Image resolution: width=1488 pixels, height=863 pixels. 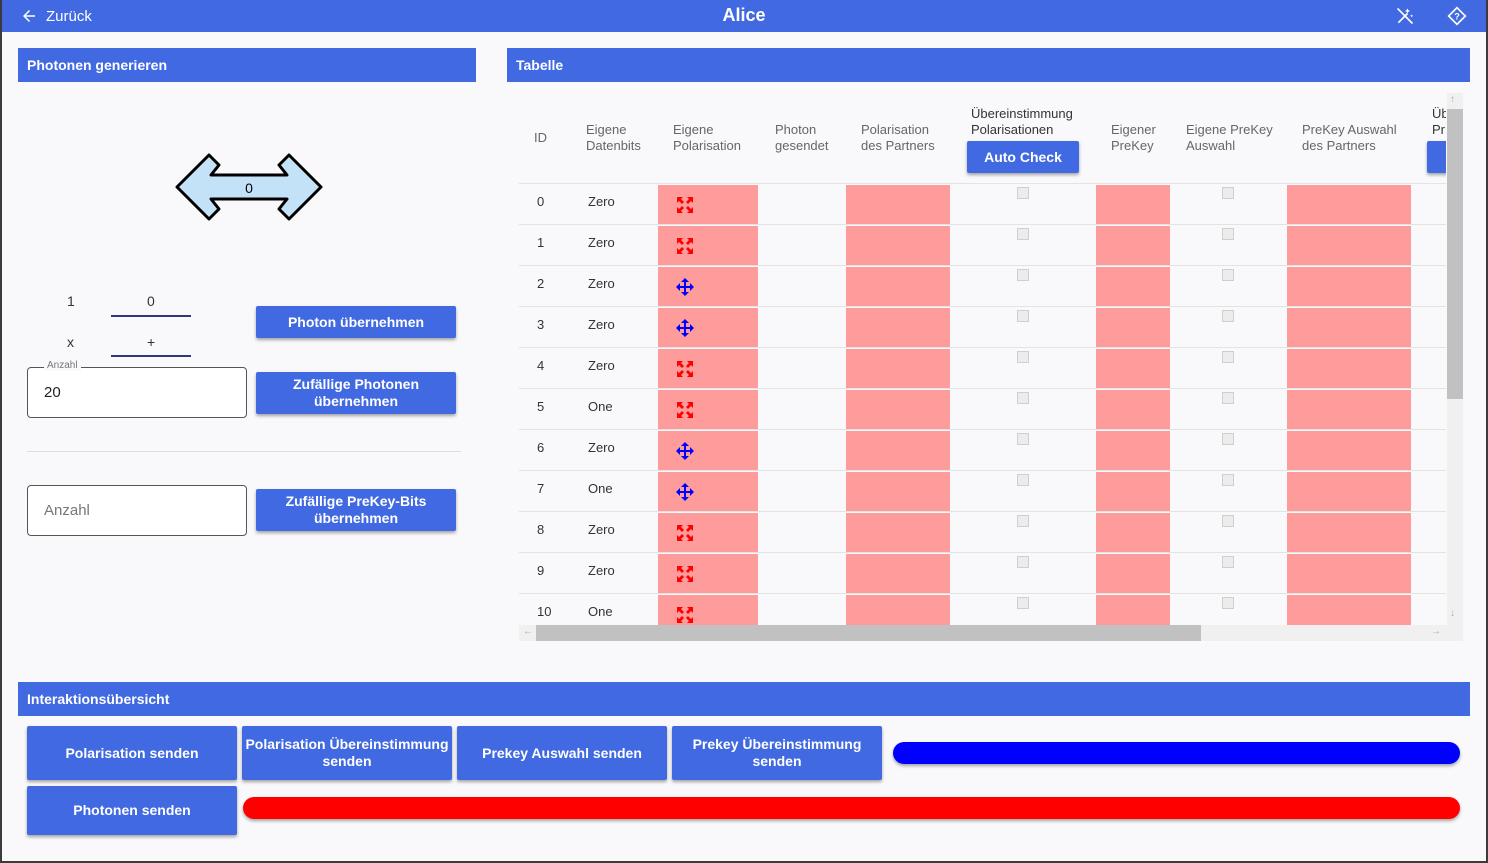 What do you see at coordinates (777, 753) in the screenshot?
I see `send-prekey-match-button: Prekey Übereinstimmung senden` at bounding box center [777, 753].